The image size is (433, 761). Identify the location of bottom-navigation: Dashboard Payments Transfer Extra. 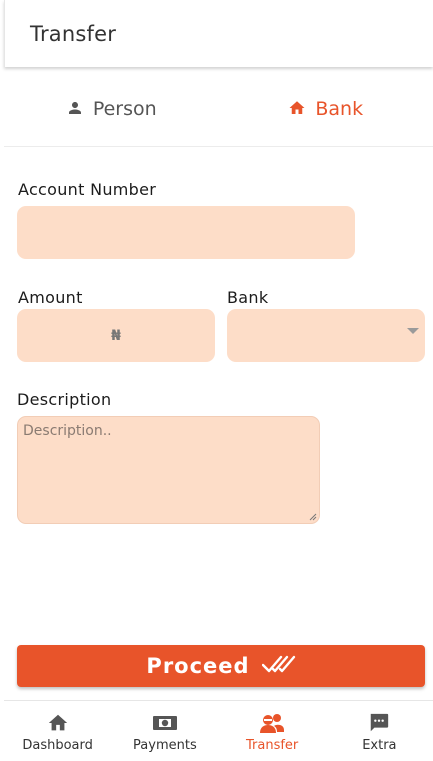
(218, 730).